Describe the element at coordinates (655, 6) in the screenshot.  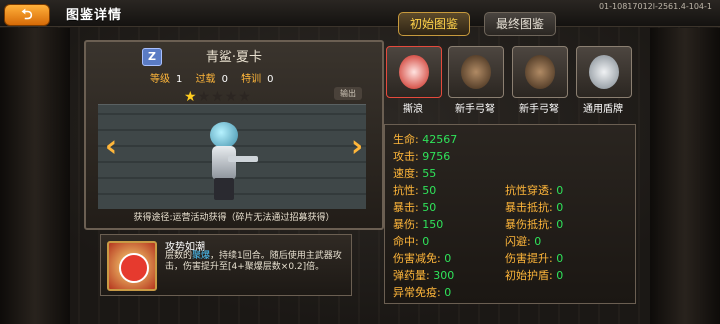
I see `version-label: 01-10817012l-2561.4-104-1` at that location.